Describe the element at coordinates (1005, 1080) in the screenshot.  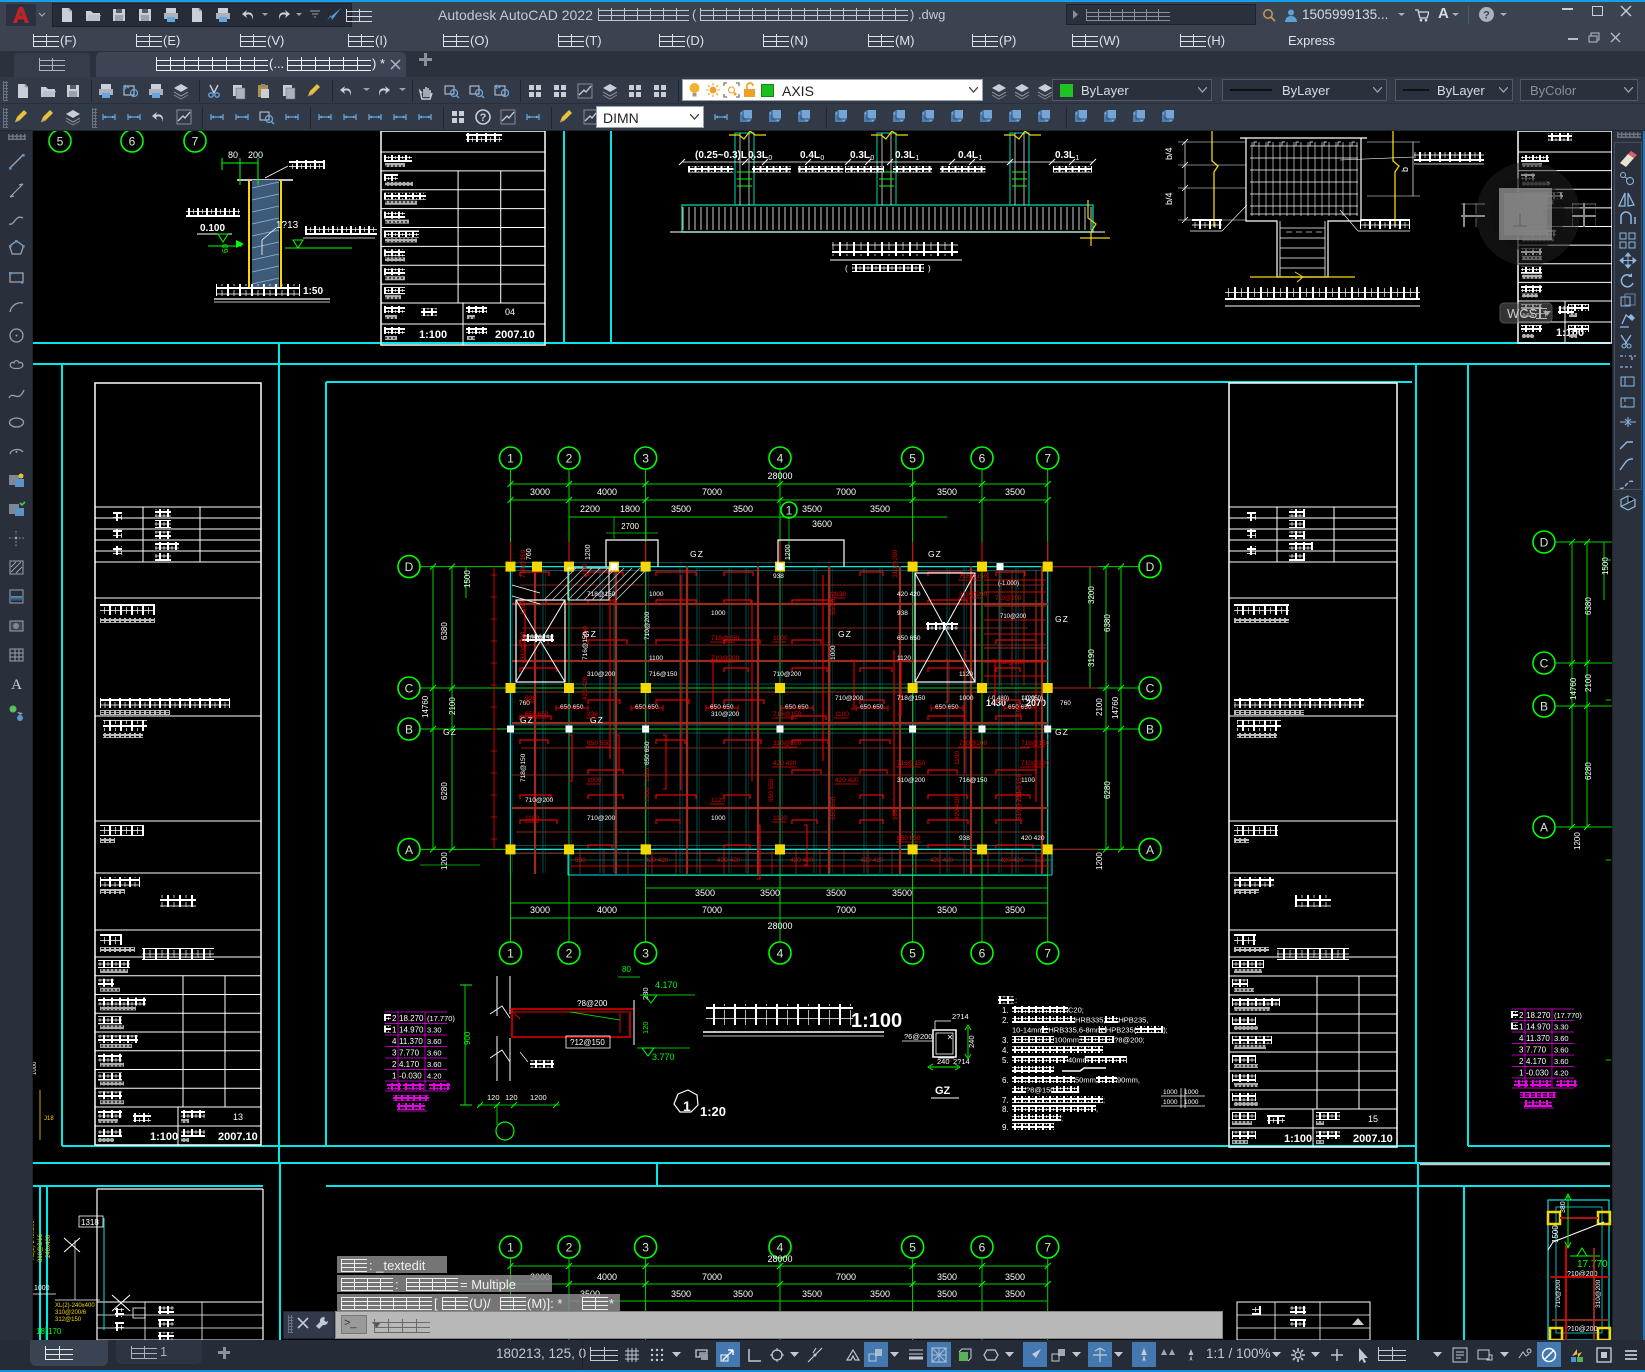
I see `svg-text: 6.` at that location.